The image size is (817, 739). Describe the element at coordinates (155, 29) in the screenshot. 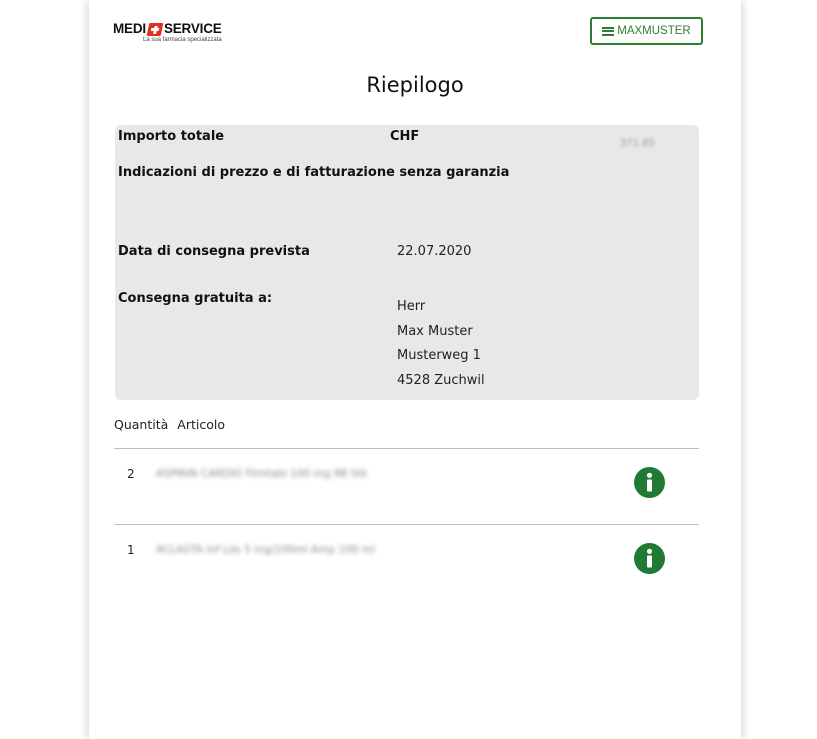

I see `swiss-cross-icon` at that location.